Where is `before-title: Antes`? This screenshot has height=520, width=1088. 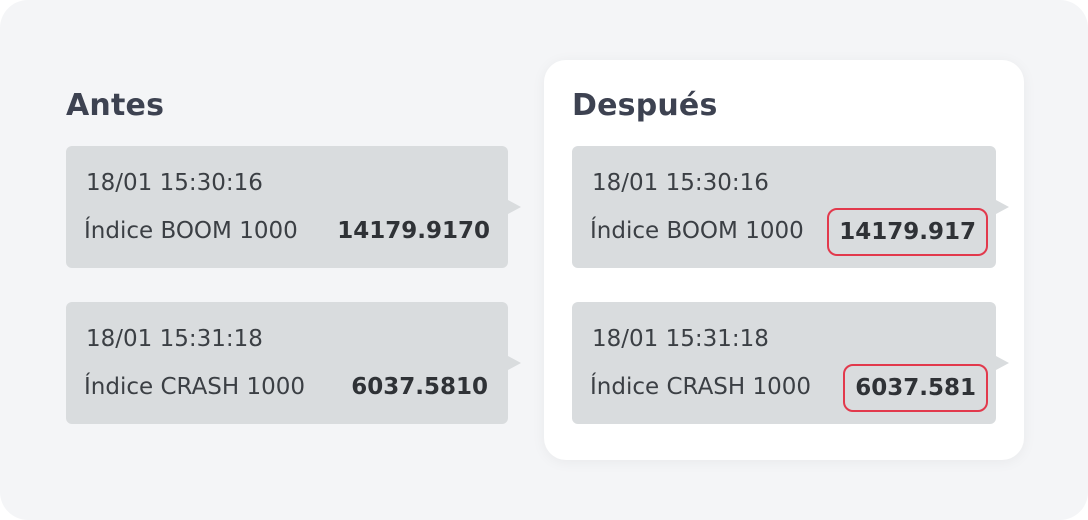 before-title: Antes is located at coordinates (115, 105).